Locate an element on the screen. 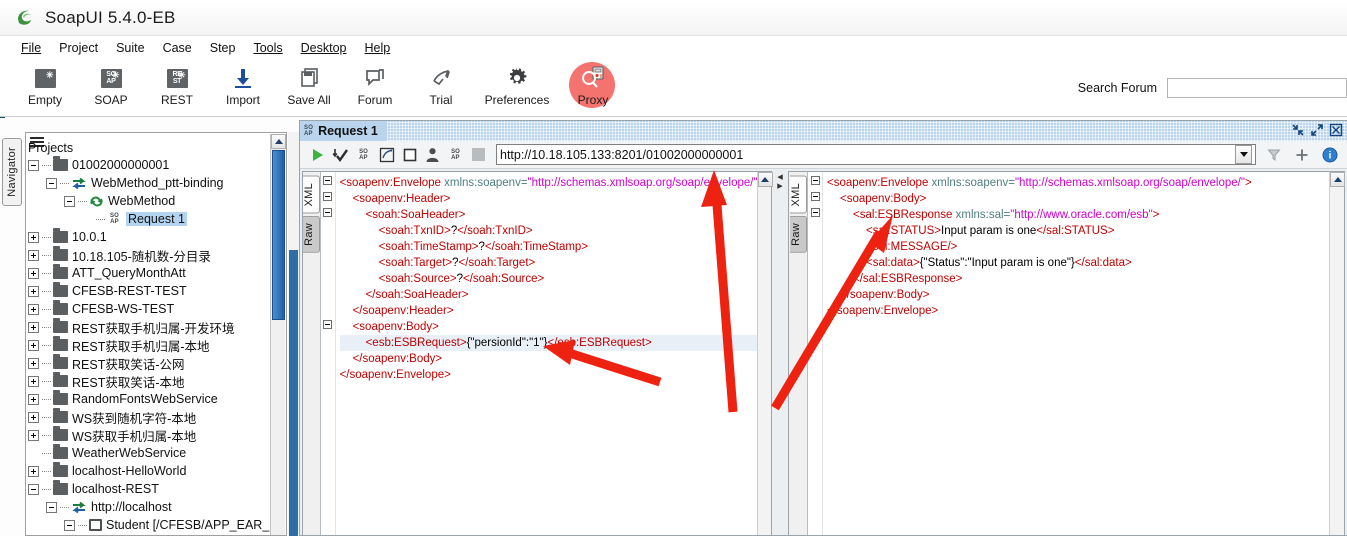  restore-window-button is located at coordinates (1298, 130).